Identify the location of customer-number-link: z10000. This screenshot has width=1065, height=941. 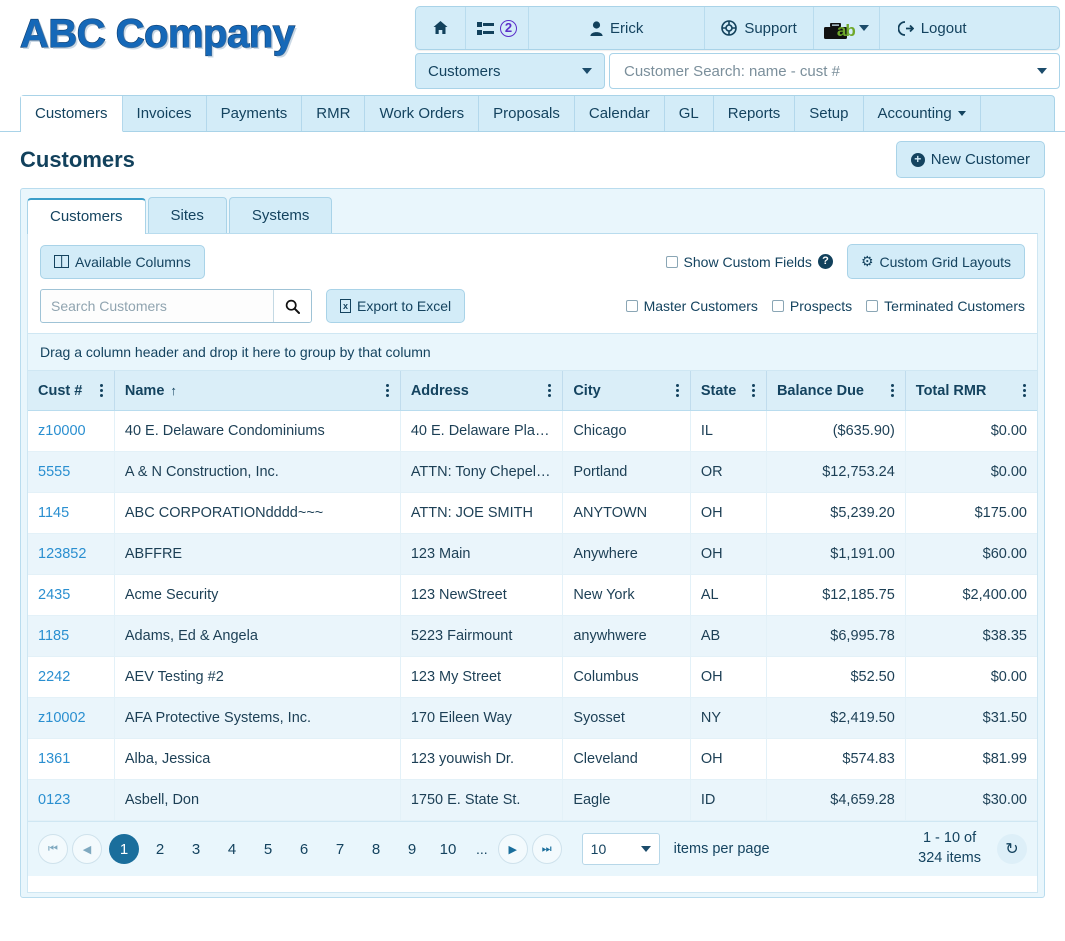
(62, 431).